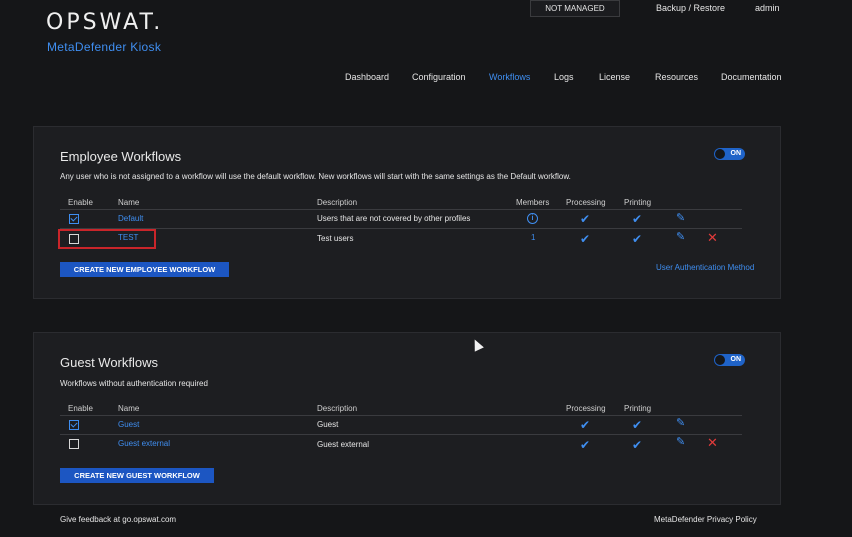 The image size is (852, 537). I want to click on workflow-name-test: TEST, so click(128, 237).